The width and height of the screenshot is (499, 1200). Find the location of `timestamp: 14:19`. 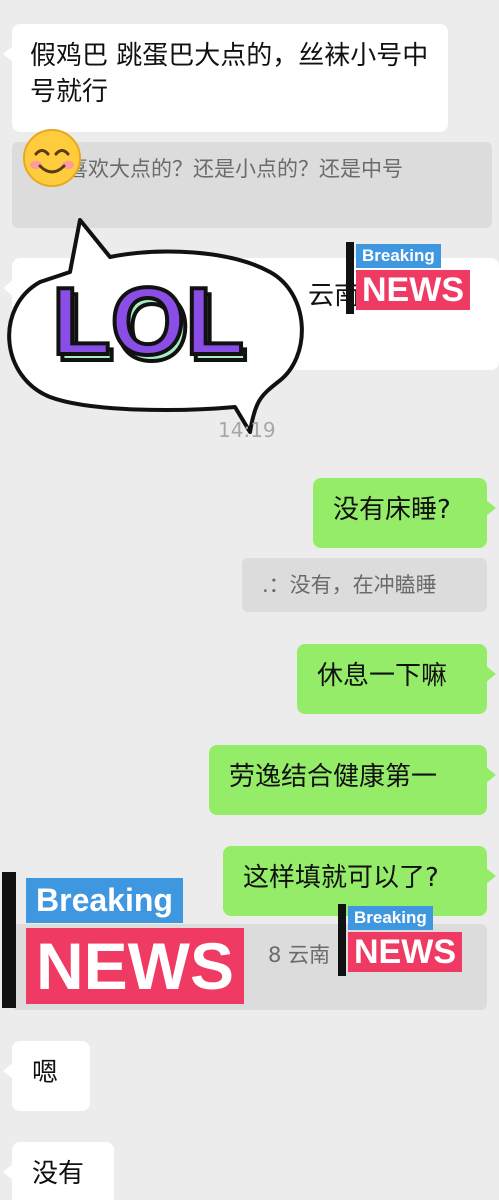

timestamp: 14:19 is located at coordinates (247, 430).